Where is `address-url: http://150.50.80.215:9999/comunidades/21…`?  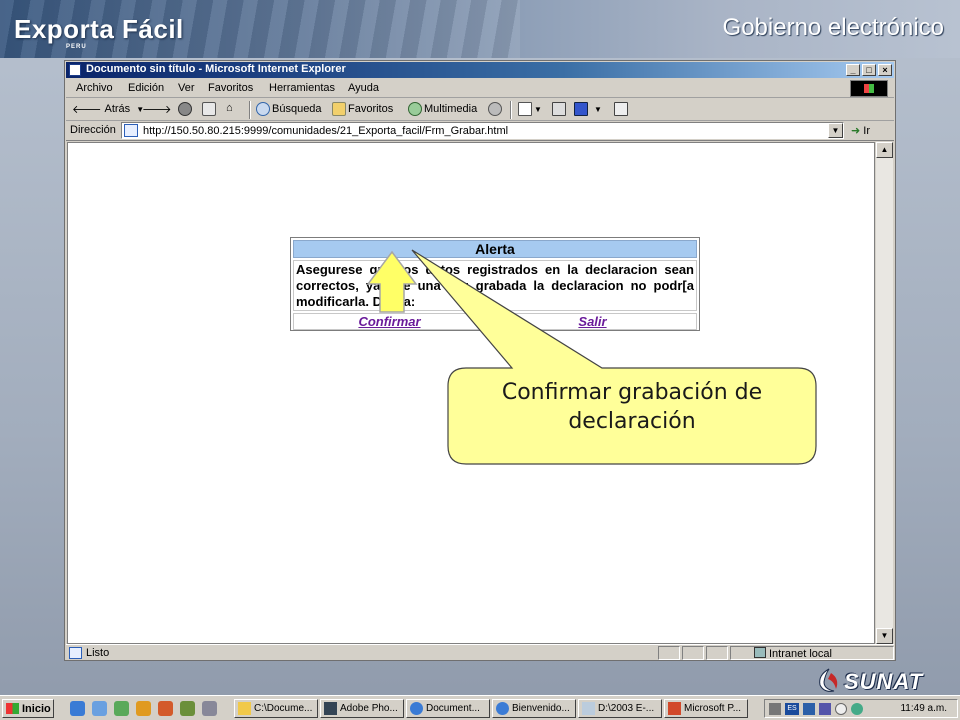 address-url: http://150.50.80.215:9999/comunidades/21… is located at coordinates (326, 131).